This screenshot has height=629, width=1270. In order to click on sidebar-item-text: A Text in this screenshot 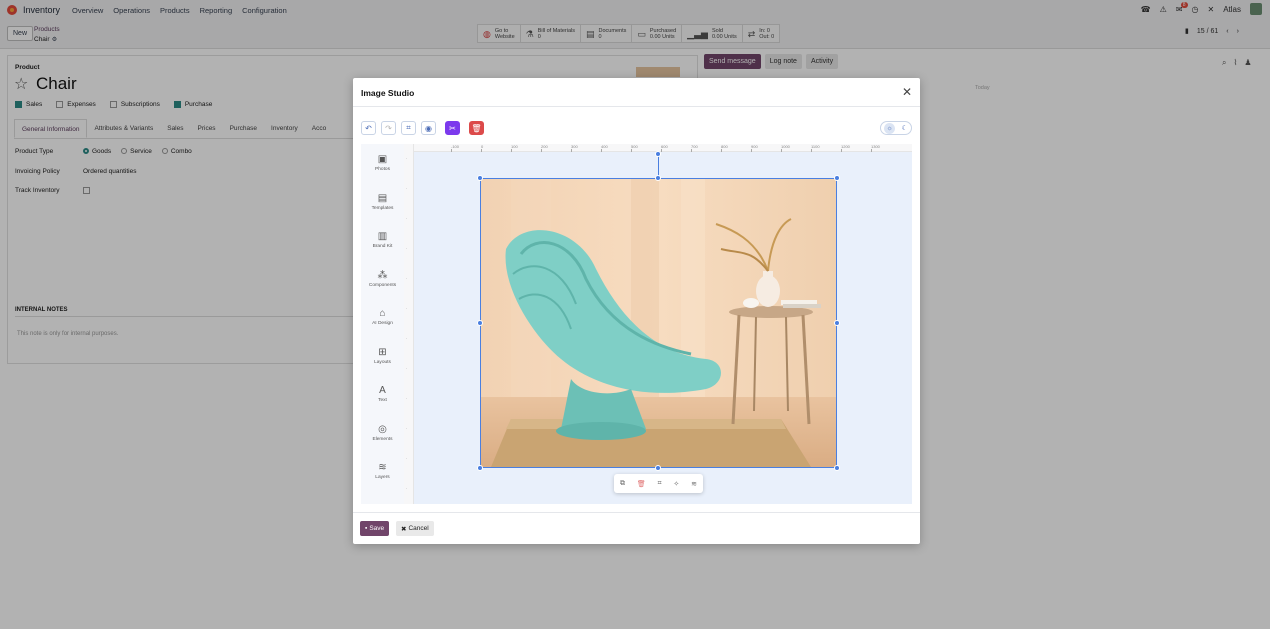, I will do `click(382, 394)`.